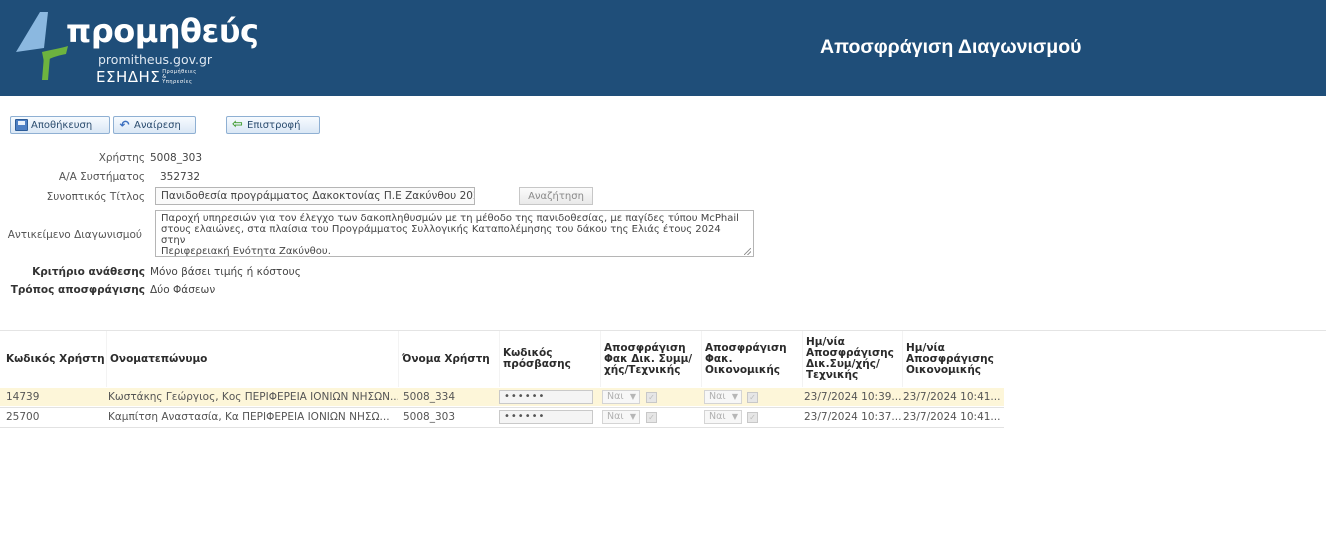  Describe the element at coordinates (650, 359) in the screenshot. I see `col-header-tech-unseal: Αποσφράγιση Φακ Δικ. Συμμ/χής/Τεχνικής` at that location.